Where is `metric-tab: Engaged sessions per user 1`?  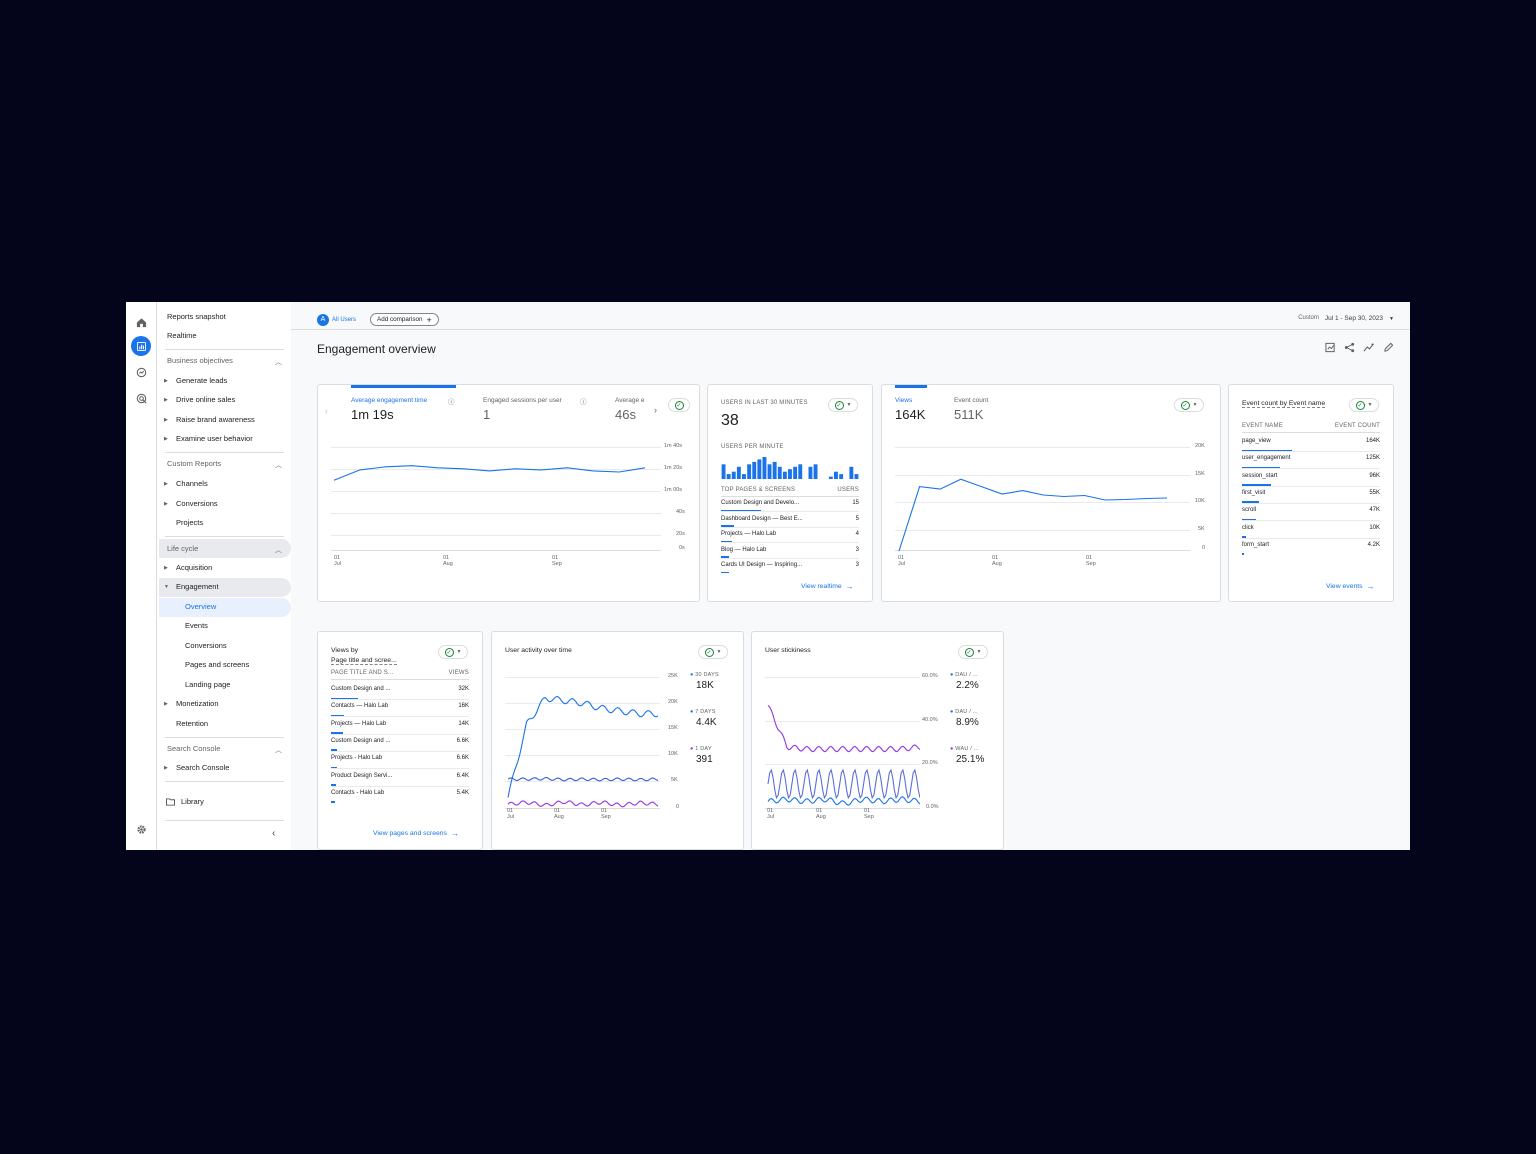
metric-tab: Engaged sessions per user 1 is located at coordinates (522, 409).